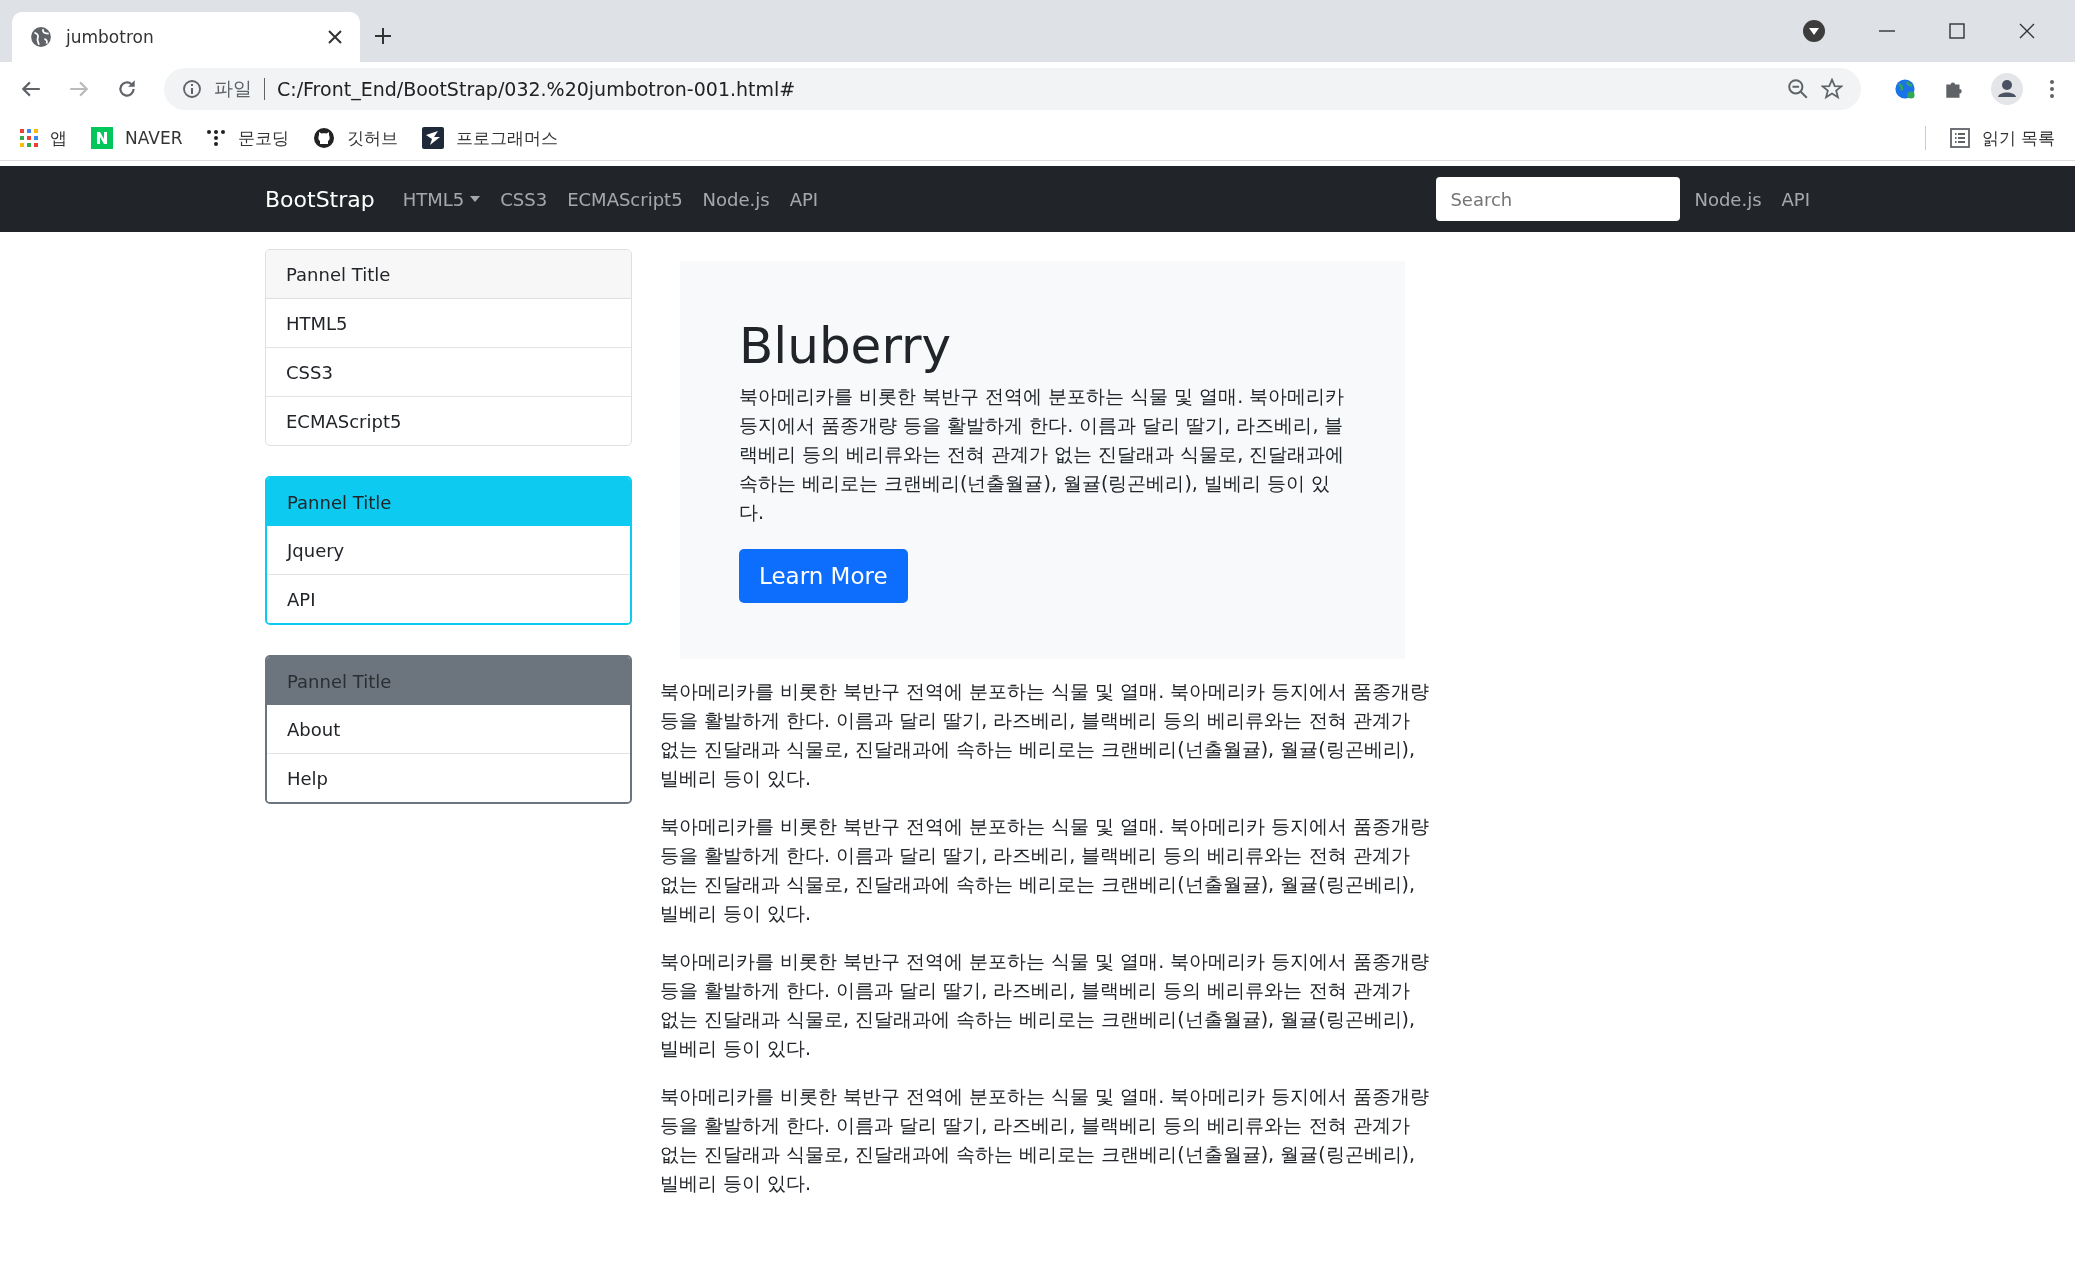 The width and height of the screenshot is (2075, 1261). Describe the element at coordinates (448, 550) in the screenshot. I see `list-item: Jquery` at that location.